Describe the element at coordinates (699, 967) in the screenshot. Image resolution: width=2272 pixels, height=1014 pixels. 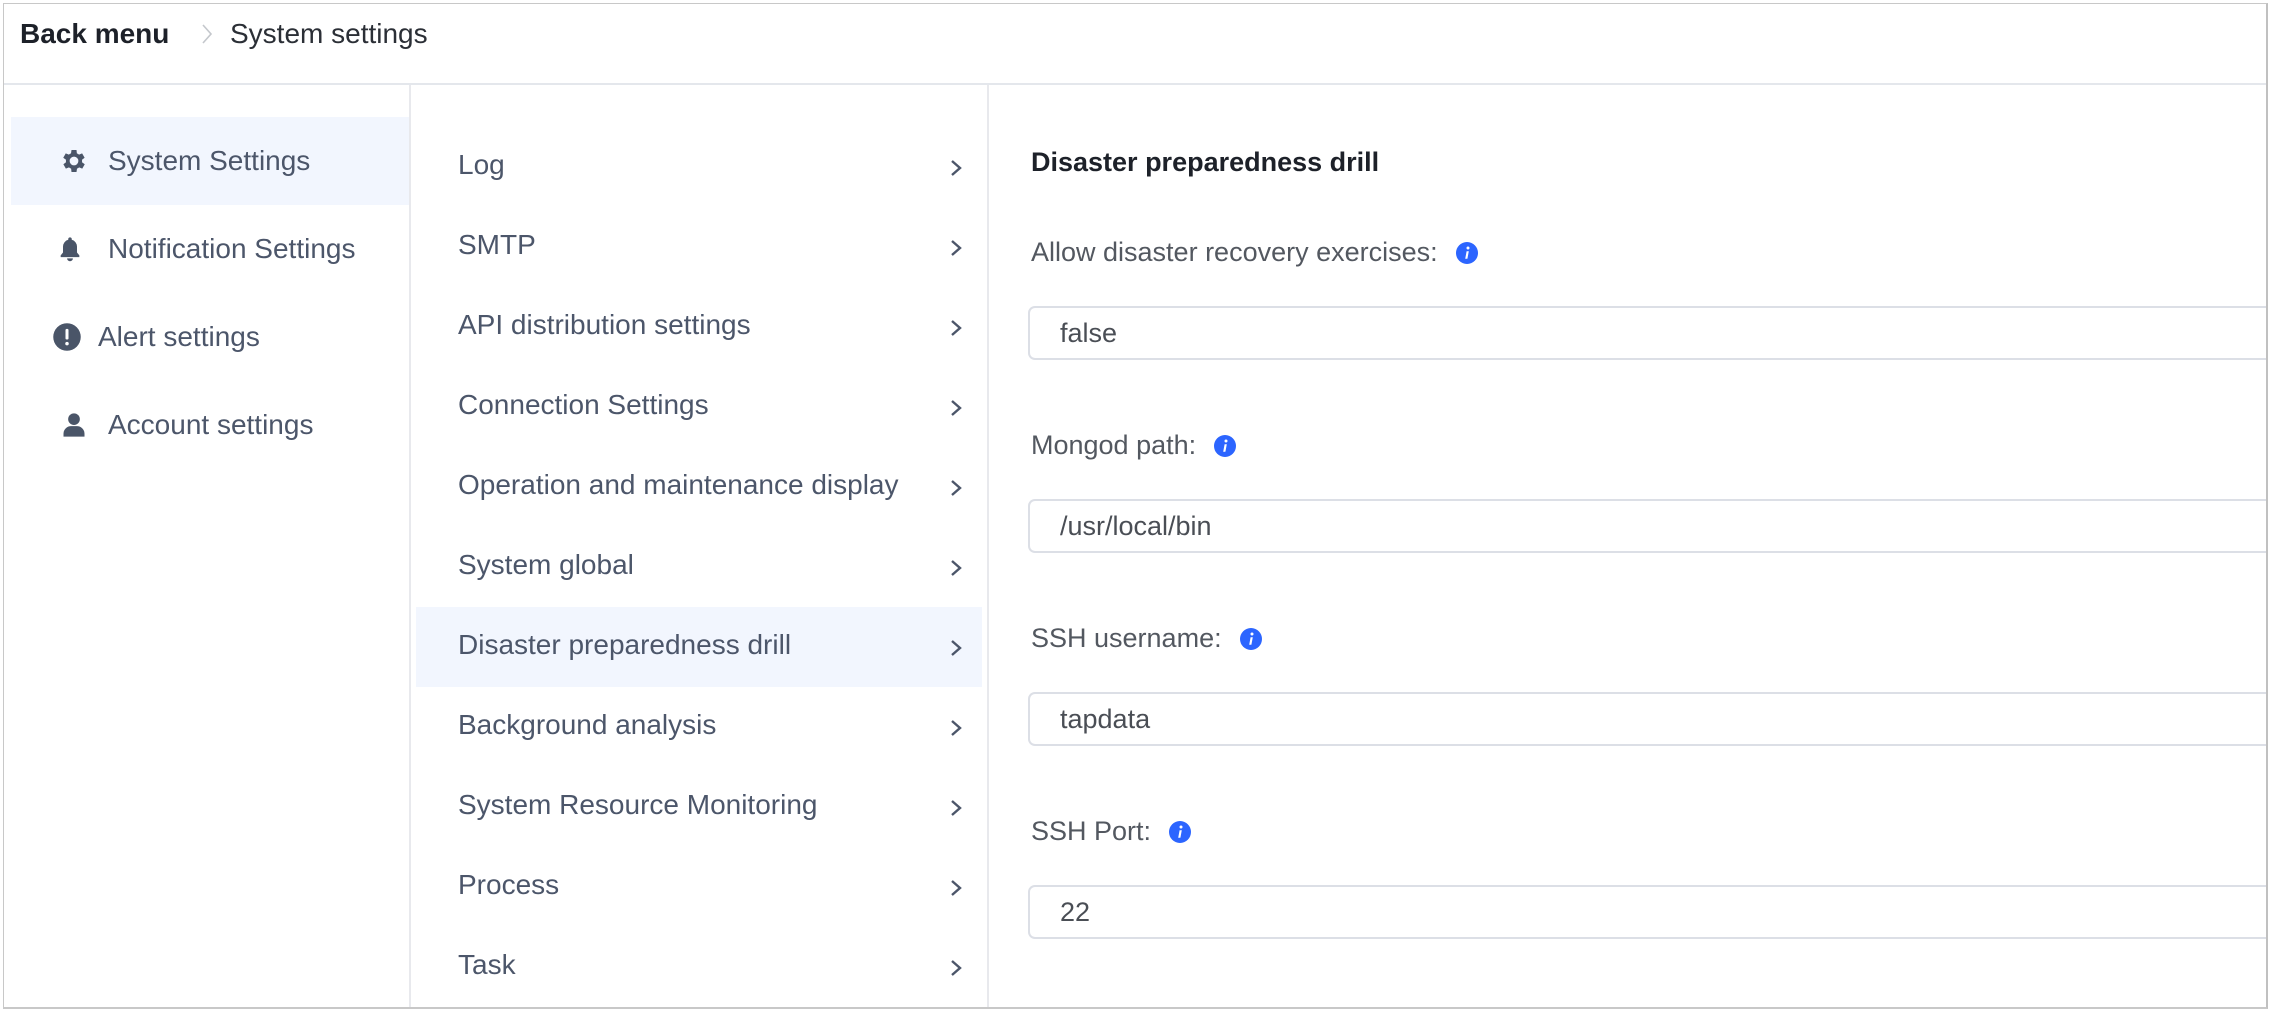
I see `submenu-item-task: Task` at that location.